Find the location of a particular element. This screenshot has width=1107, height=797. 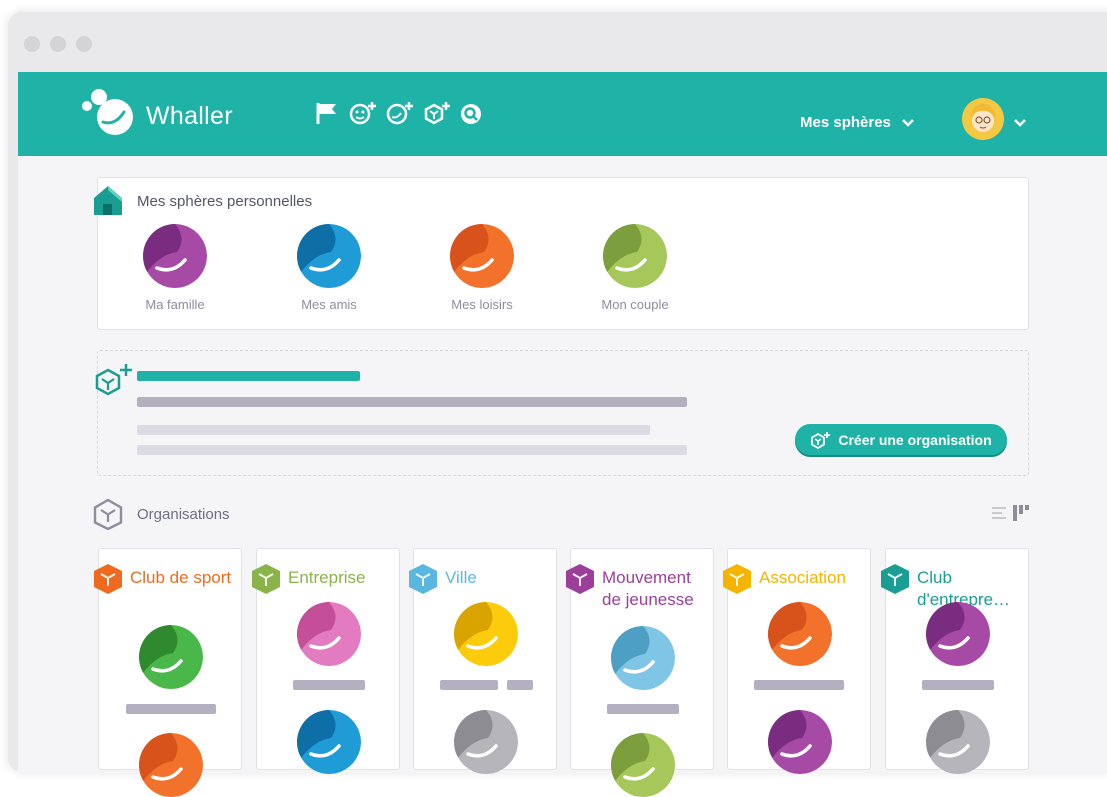

organisation-title: Association is located at coordinates (814, 578).